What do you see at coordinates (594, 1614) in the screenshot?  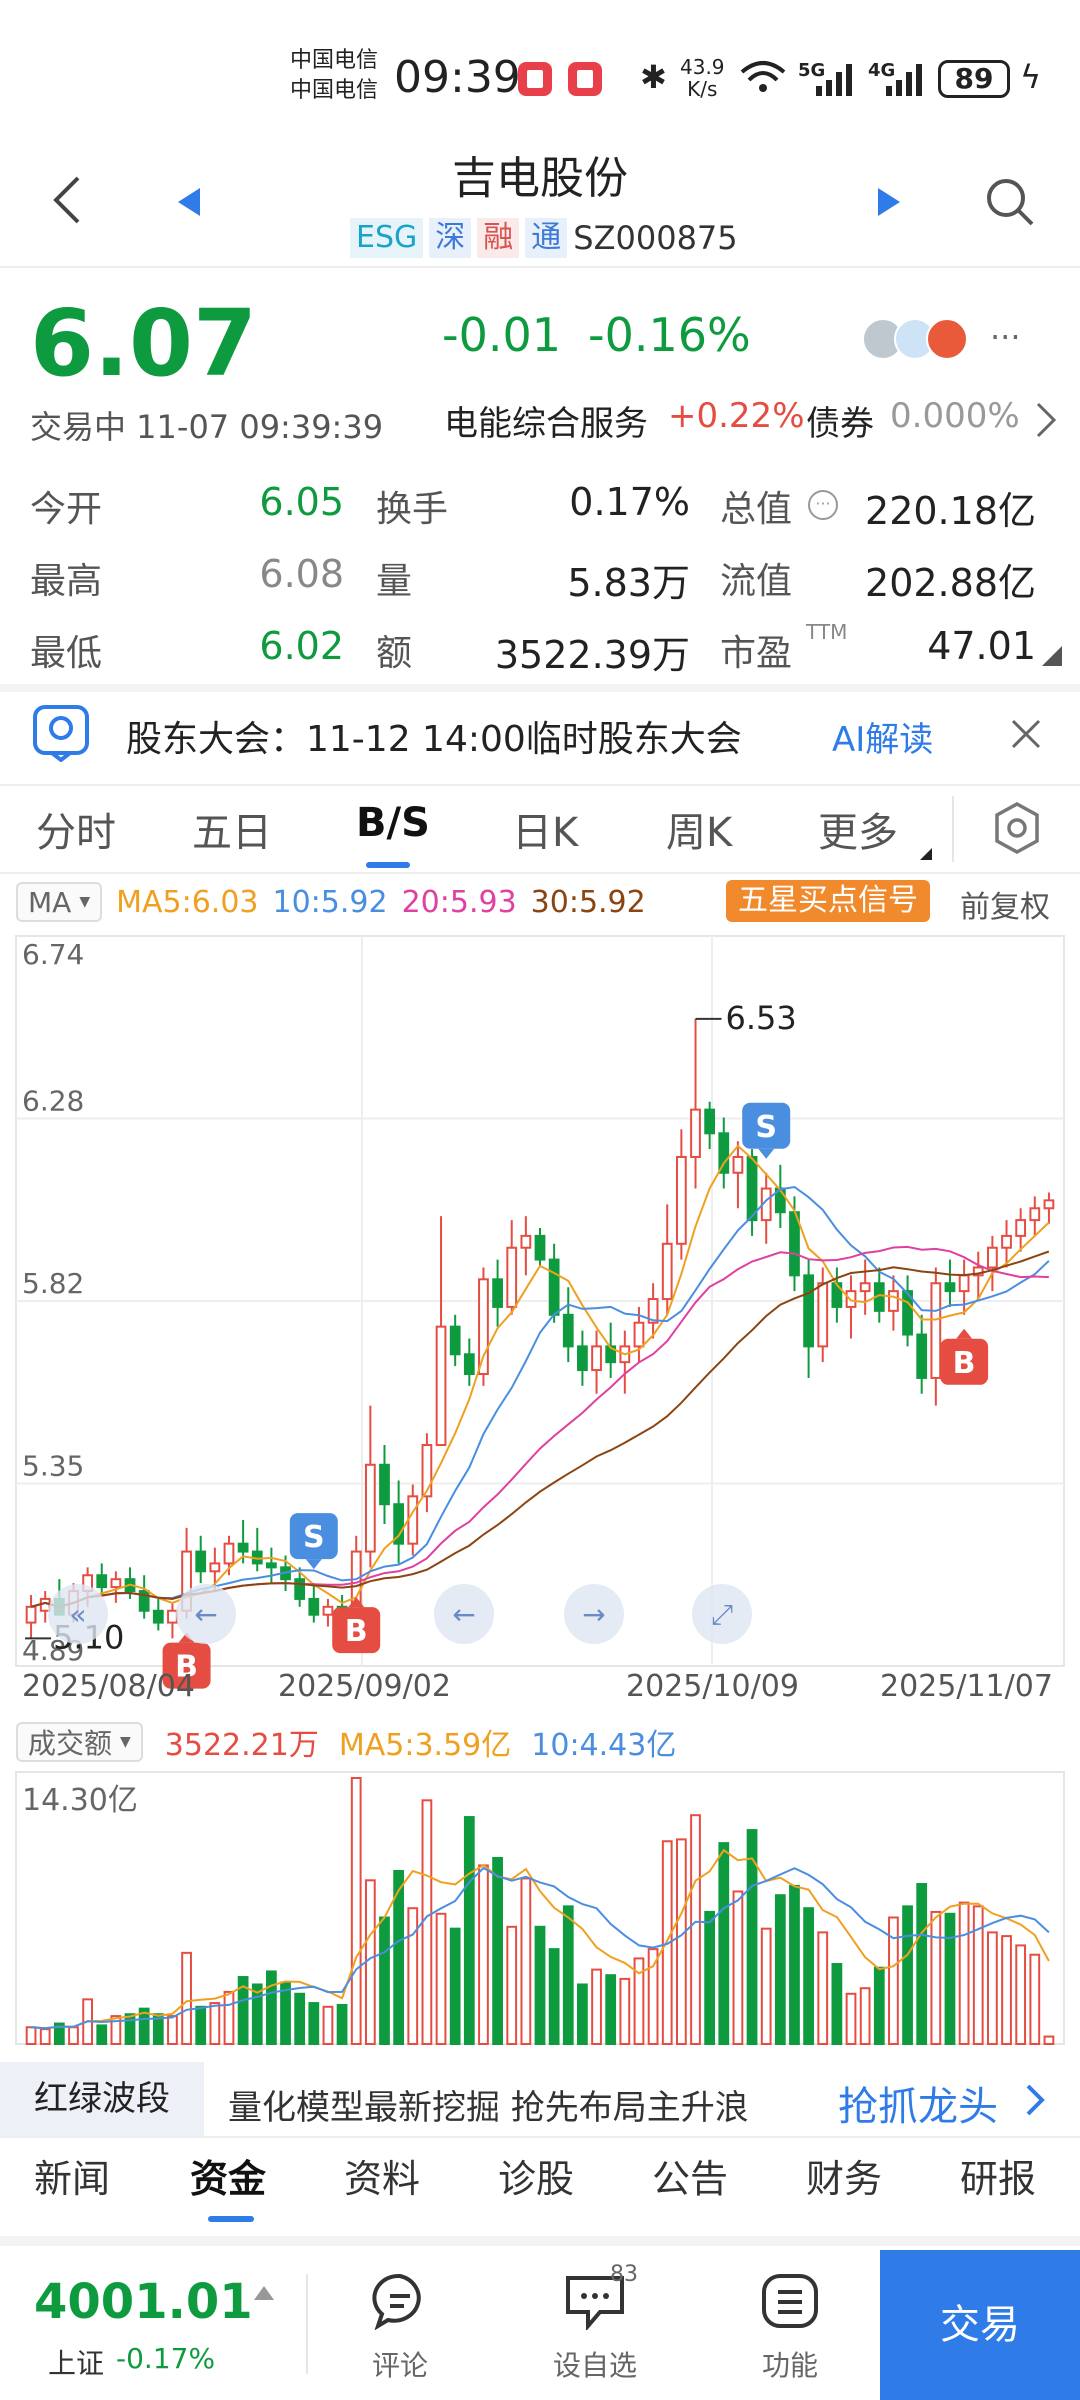 I see `chart-nav-button: →` at bounding box center [594, 1614].